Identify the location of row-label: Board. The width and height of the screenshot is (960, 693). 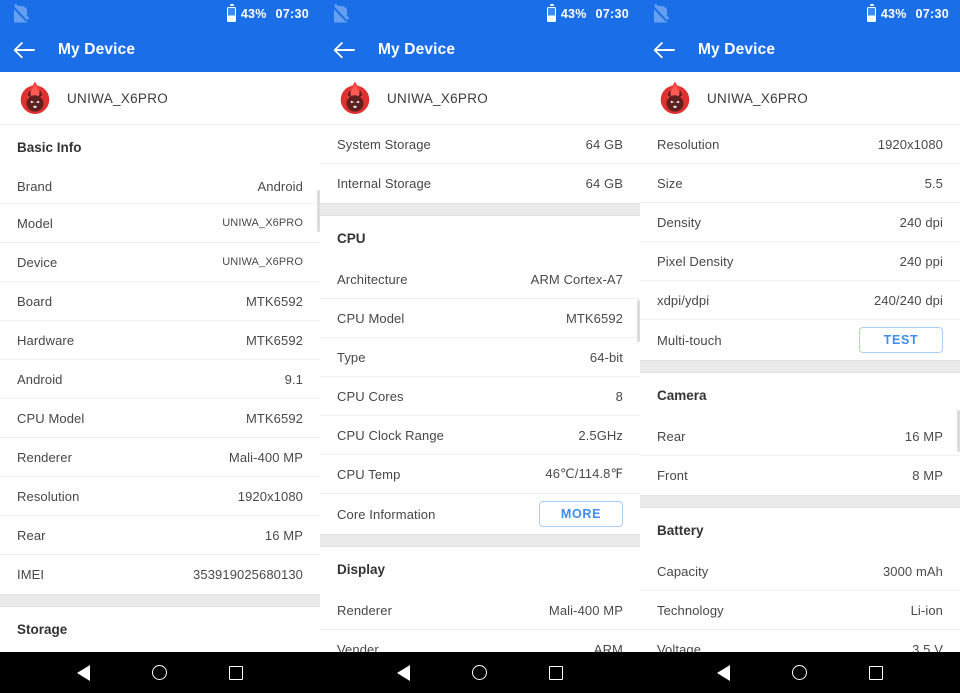
(35, 301).